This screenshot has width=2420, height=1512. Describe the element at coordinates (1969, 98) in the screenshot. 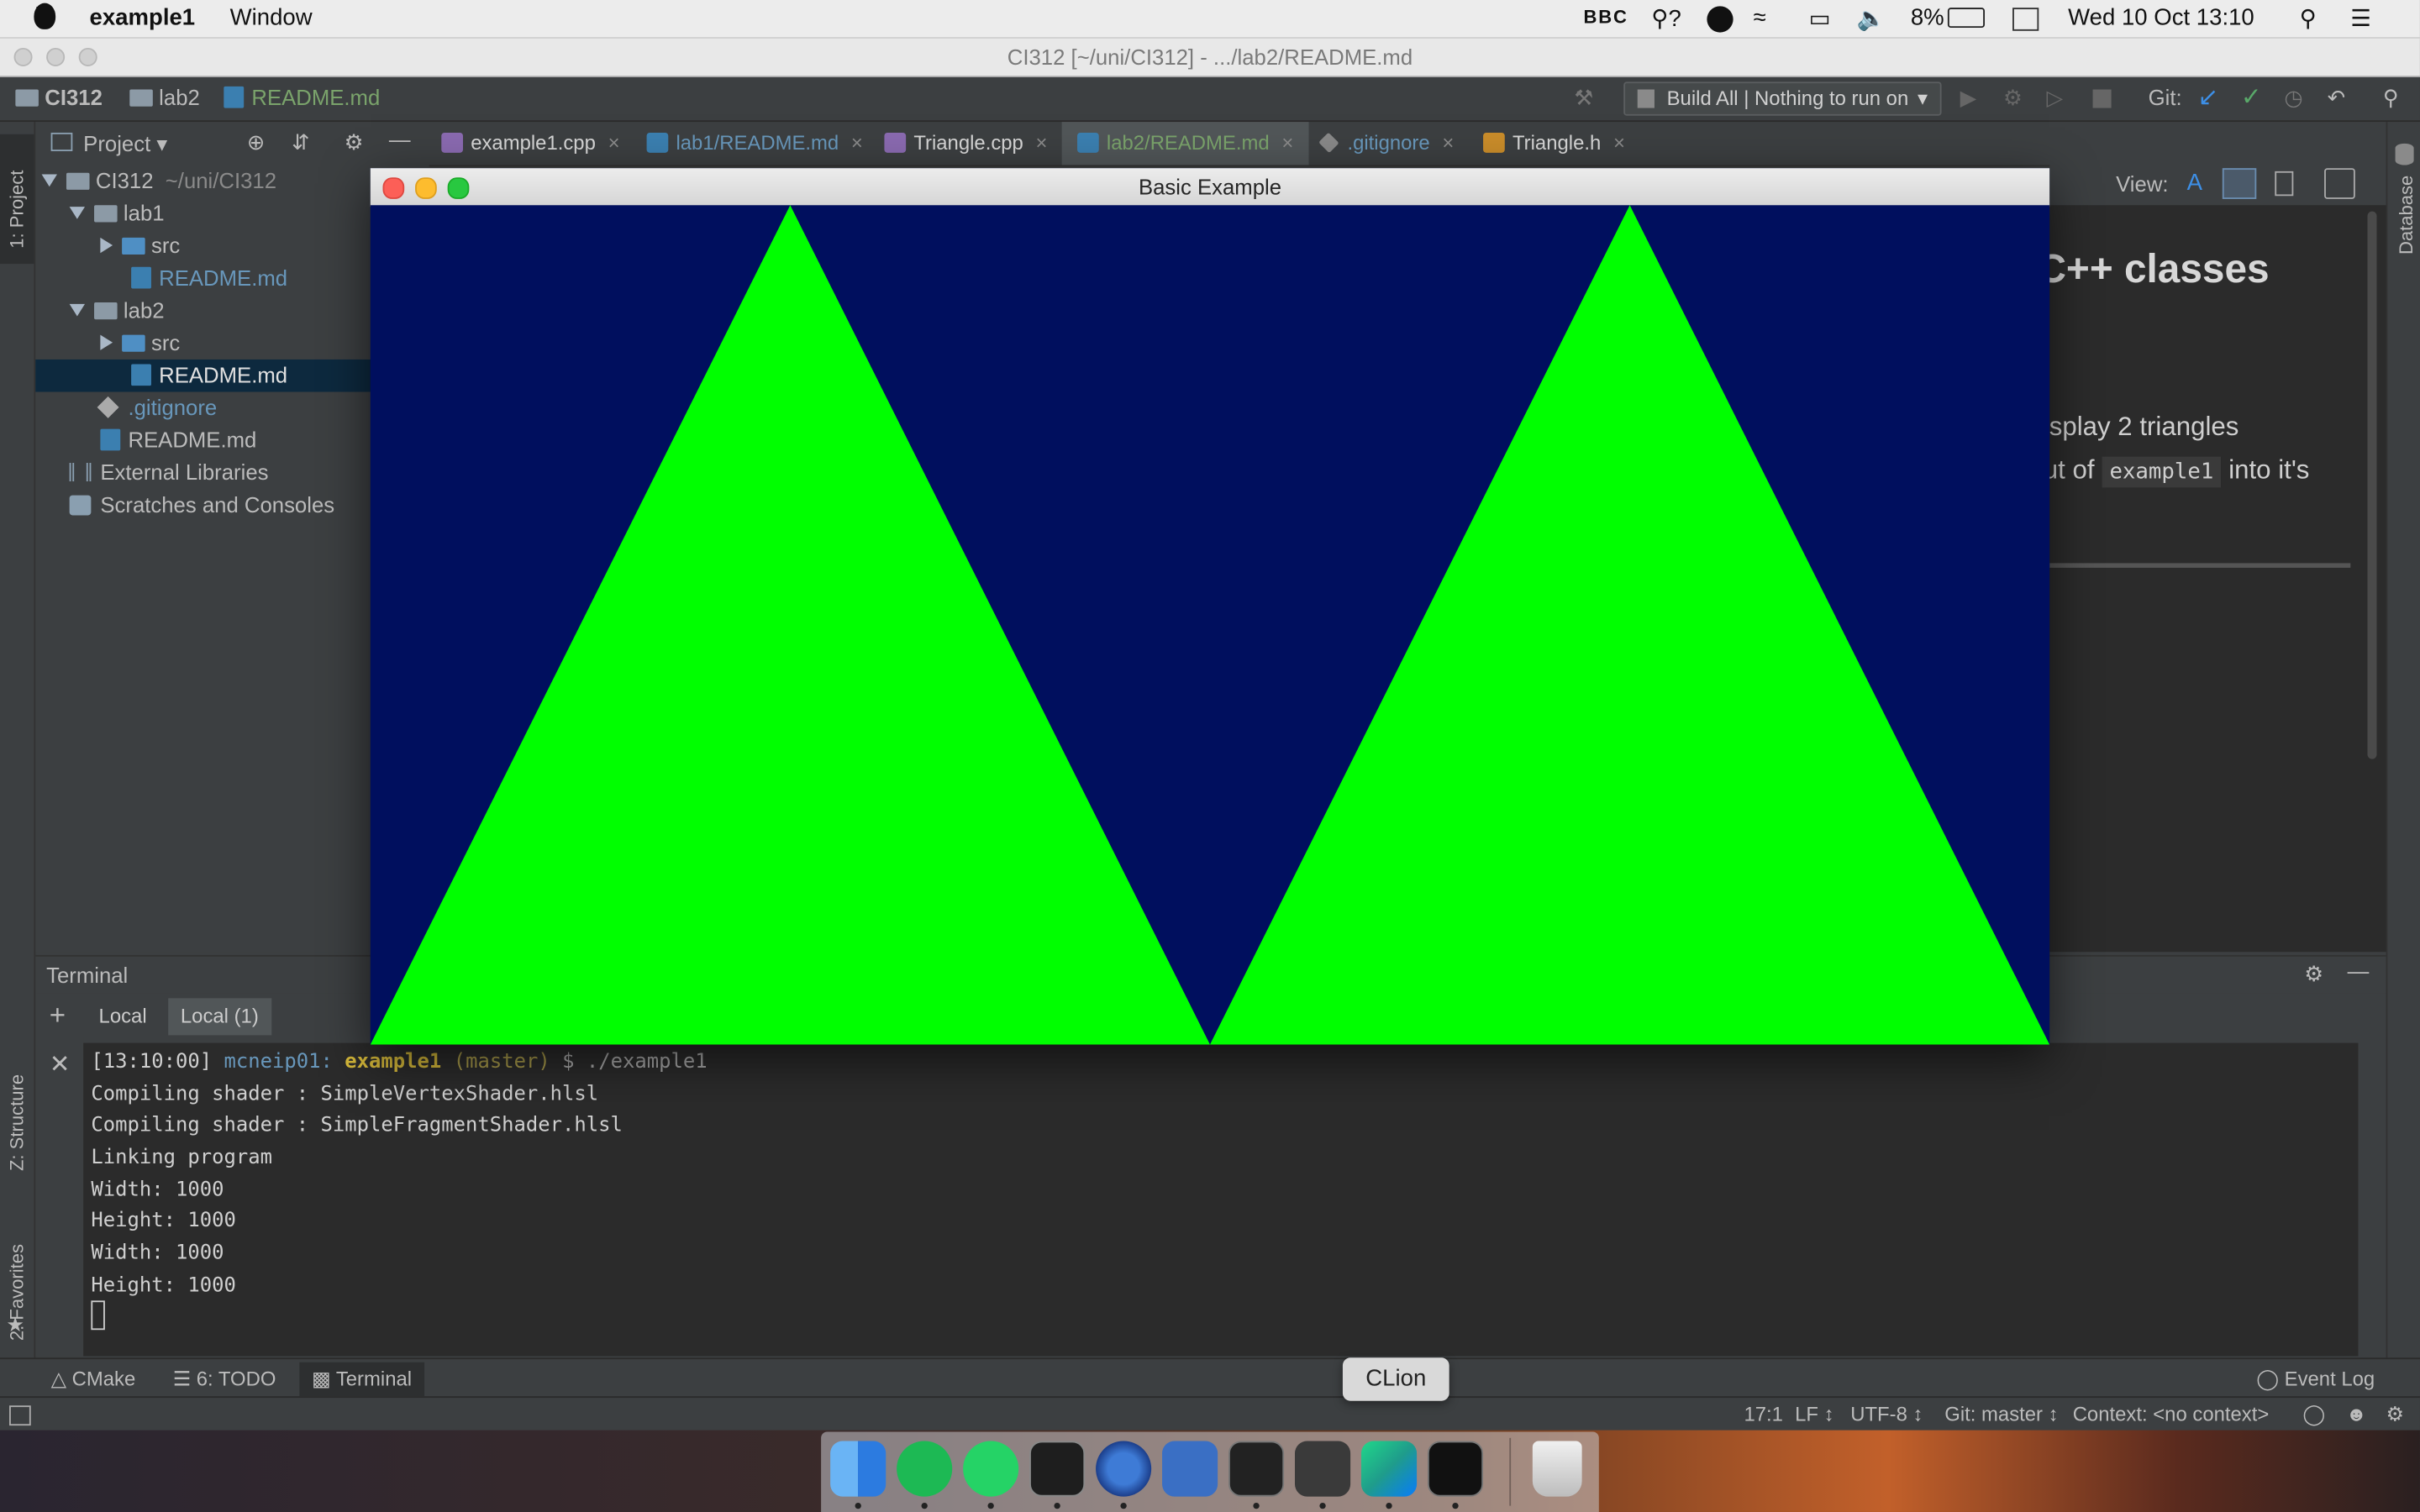

I see `run-icon: ▶` at that location.